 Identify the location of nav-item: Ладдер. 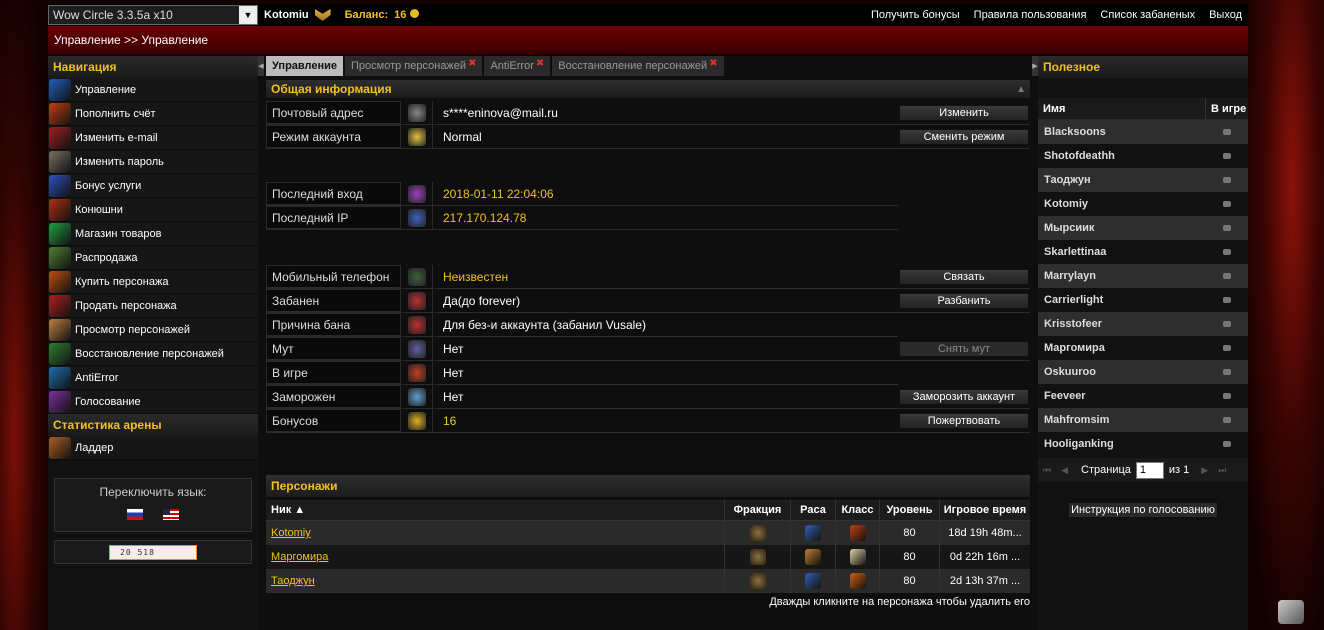
(153, 448).